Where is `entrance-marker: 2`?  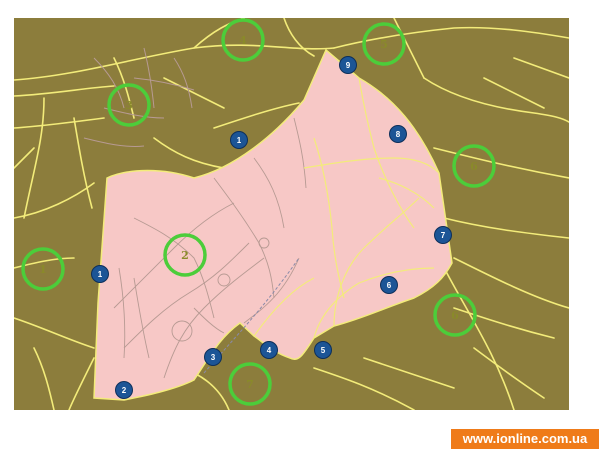 entrance-marker: 2 is located at coordinates (124, 390).